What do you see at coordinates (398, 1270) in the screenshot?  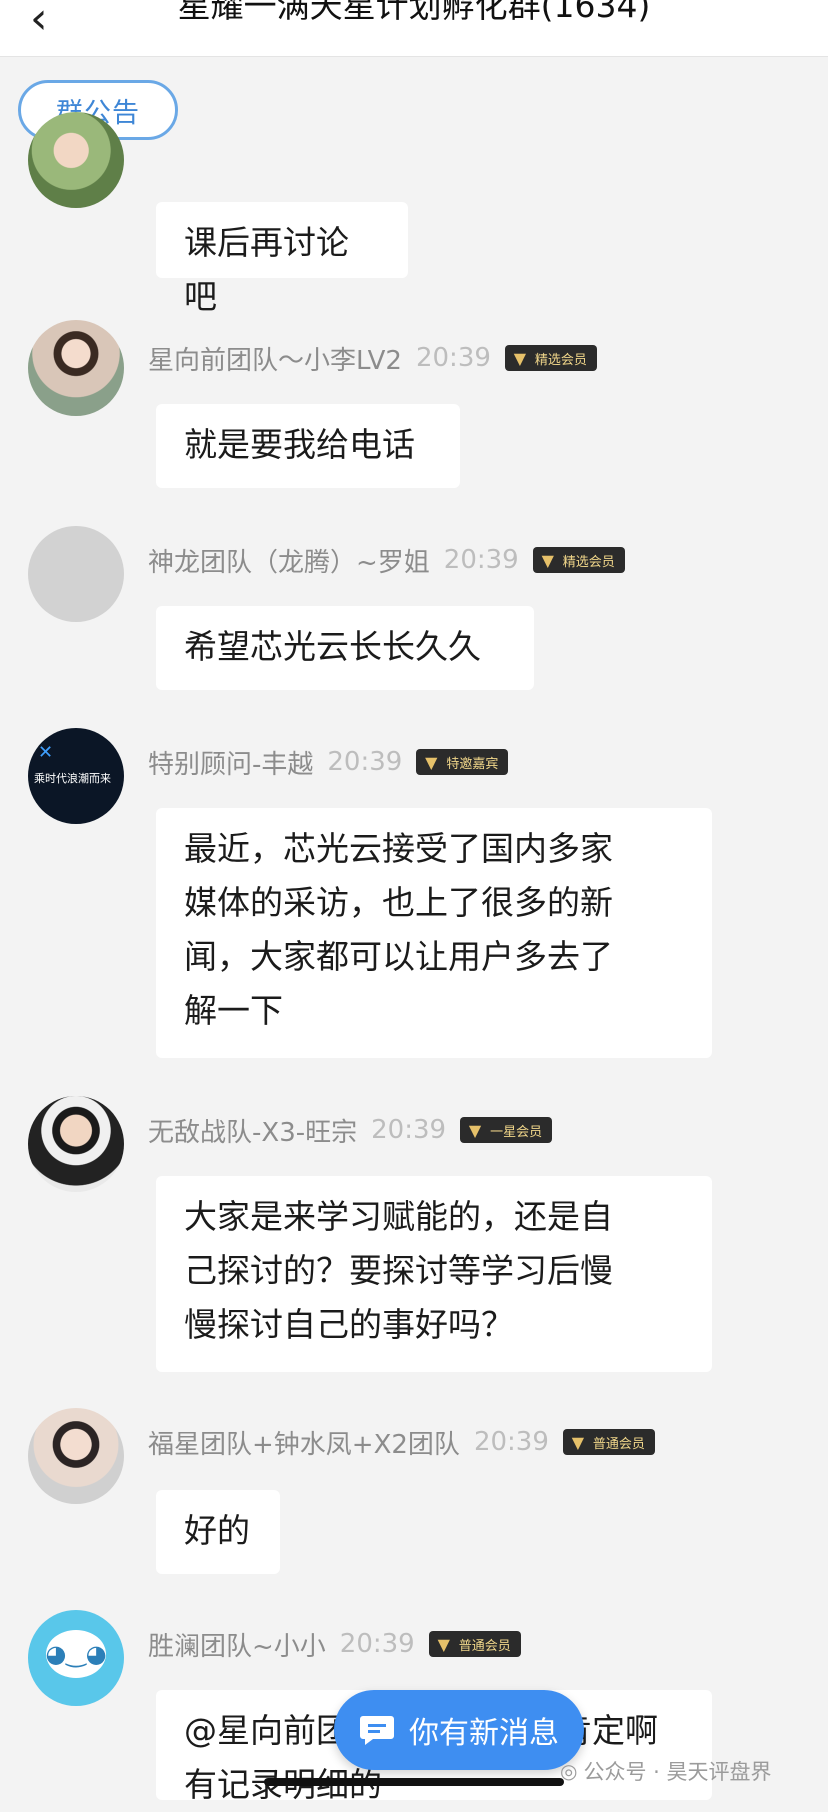 I see `message-line: 己探讨的？要探讨等学习后慢` at bounding box center [398, 1270].